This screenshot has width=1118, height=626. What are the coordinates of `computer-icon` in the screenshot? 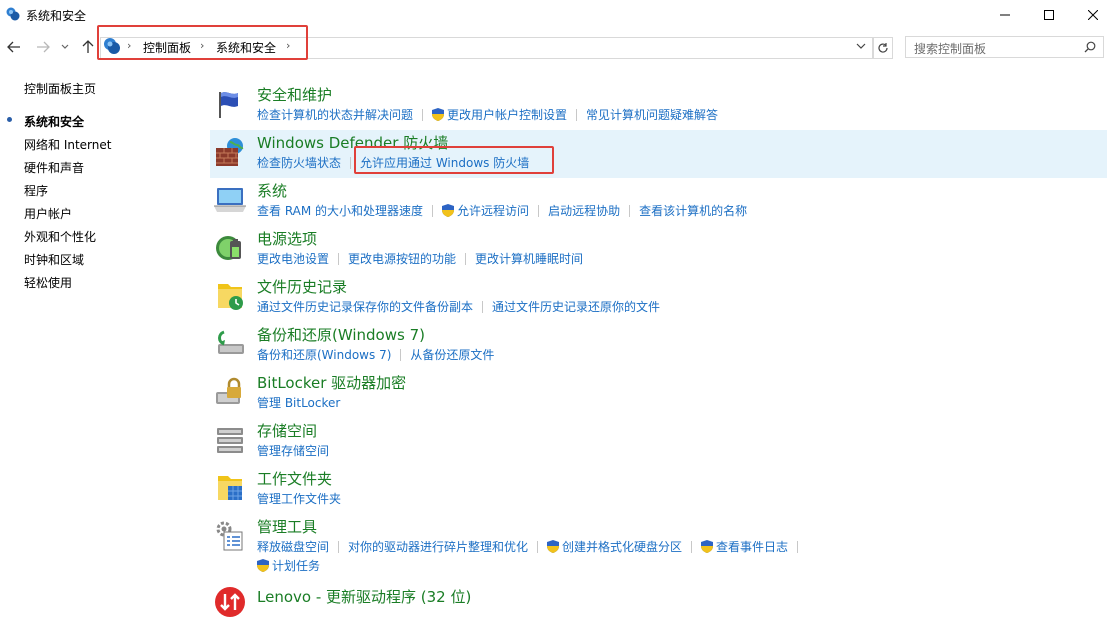 It's located at (230, 200).